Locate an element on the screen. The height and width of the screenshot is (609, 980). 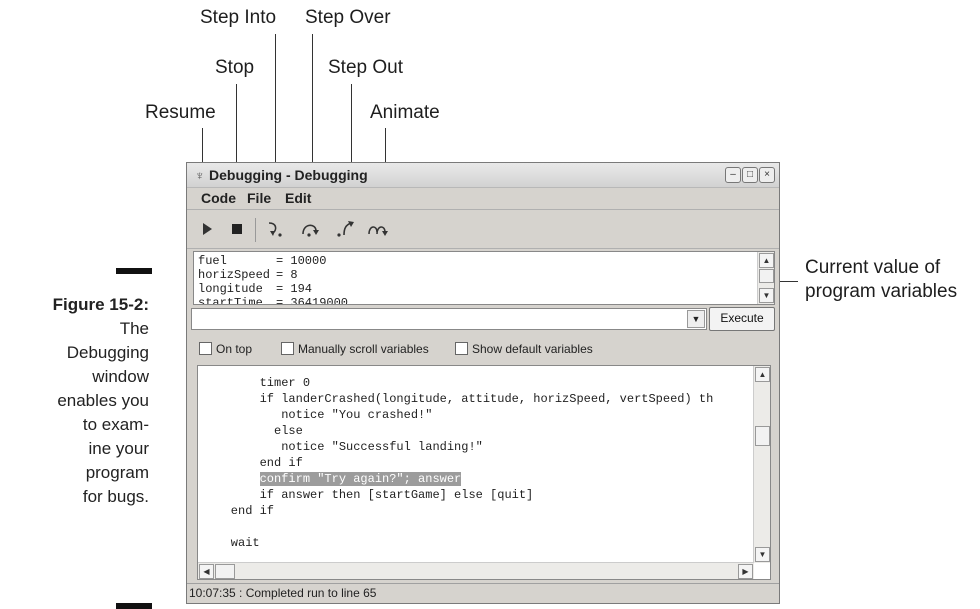
execute-button: Execute is located at coordinates (742, 319).